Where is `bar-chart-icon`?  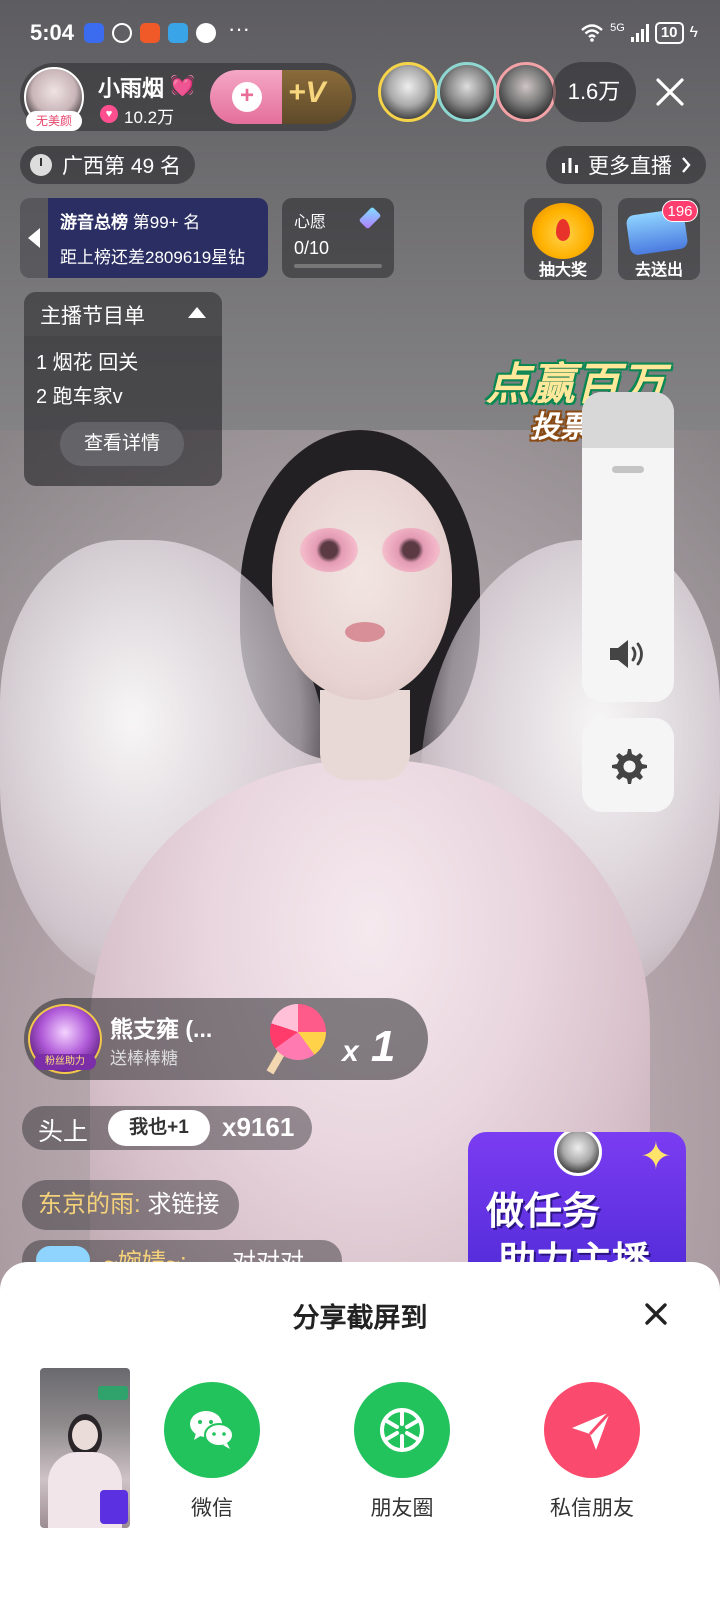 bar-chart-icon is located at coordinates (570, 165).